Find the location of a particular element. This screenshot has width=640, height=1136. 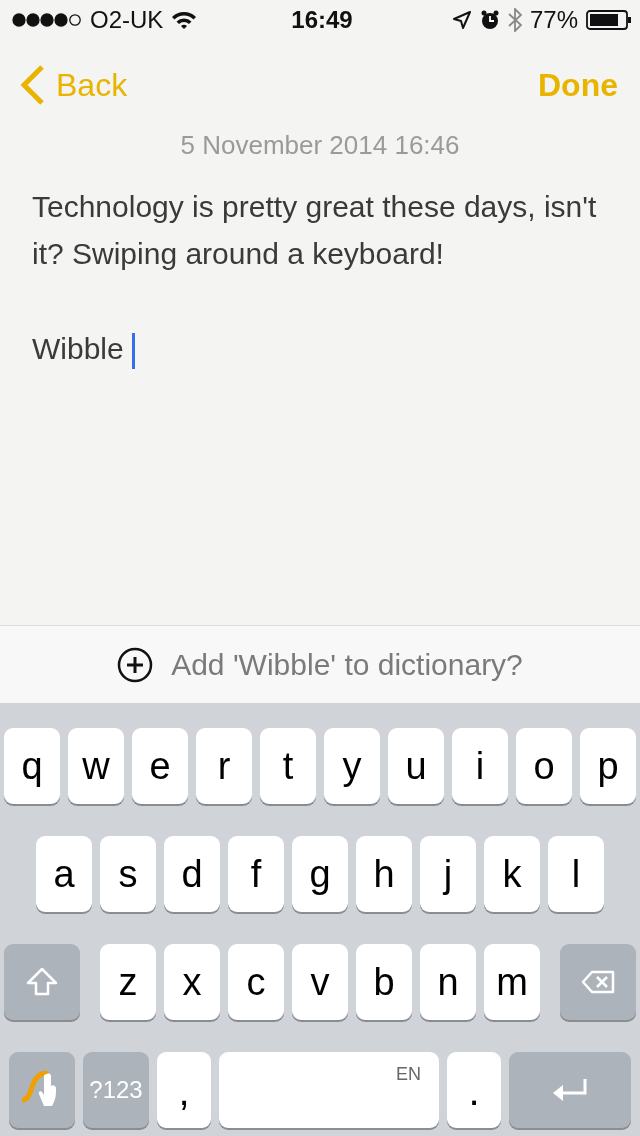

shift-key is located at coordinates (42, 982).